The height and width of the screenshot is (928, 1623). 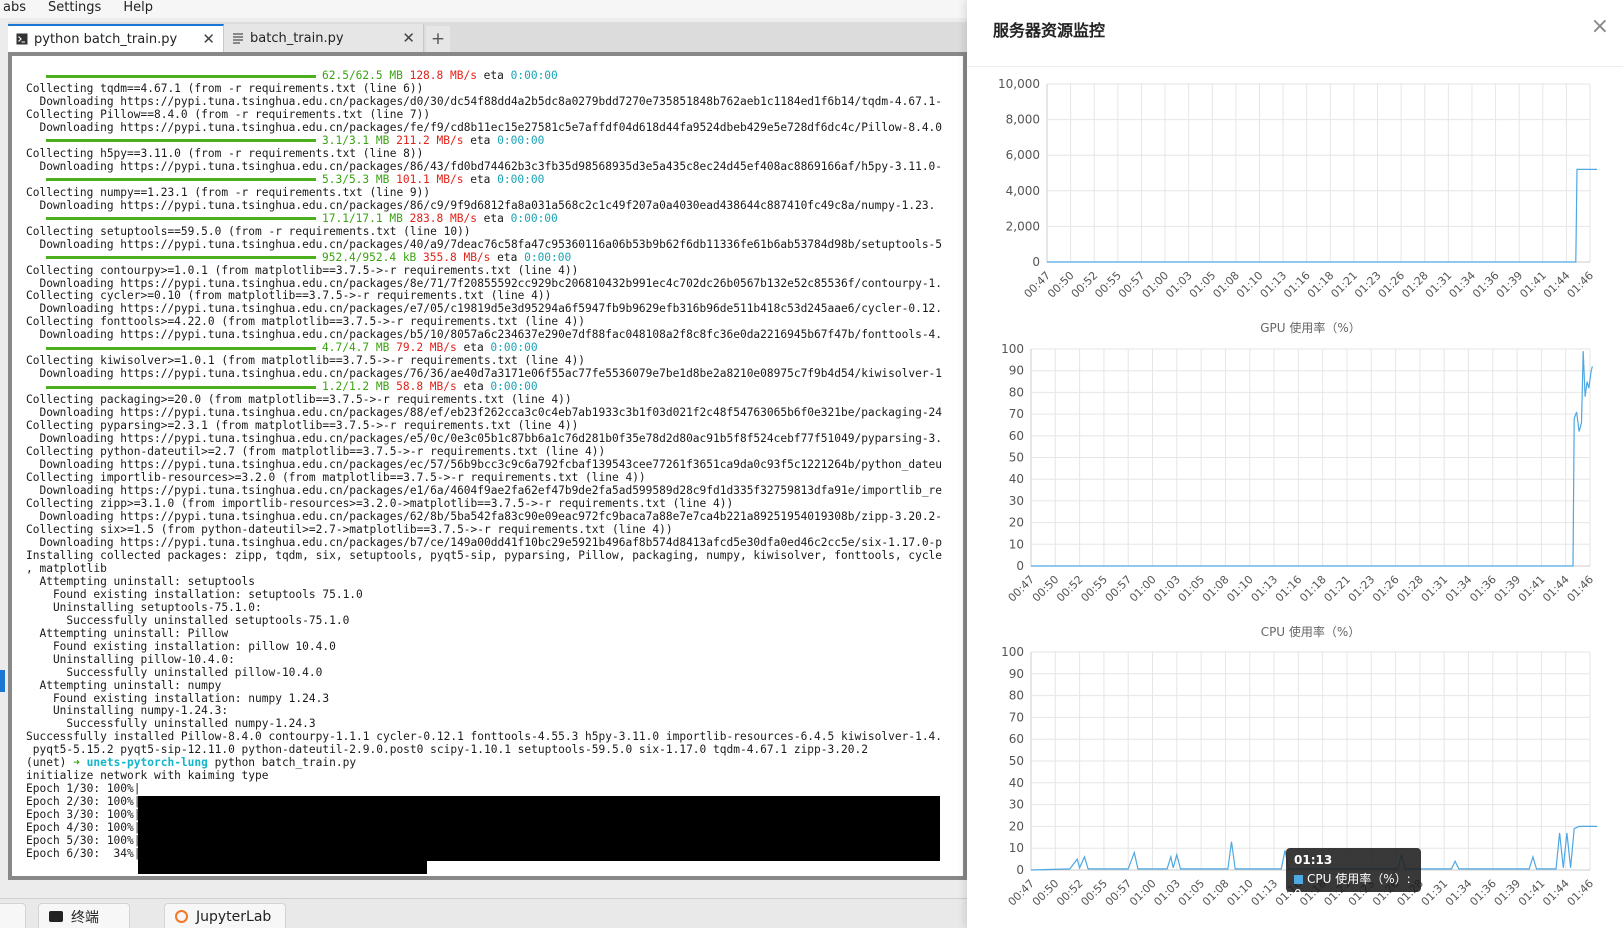 I want to click on chart-tooltip: 01:13 CPU 使用率（%）: 0, so click(x=1353, y=874).